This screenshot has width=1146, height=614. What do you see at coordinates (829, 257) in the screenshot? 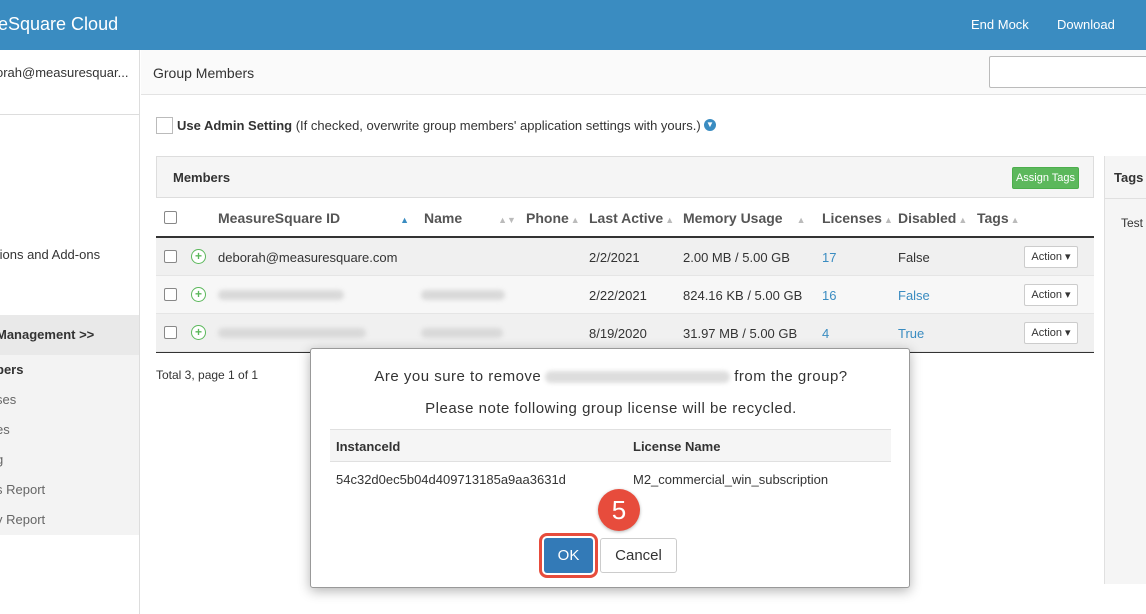
I see `row-licenses-link: 17` at bounding box center [829, 257].